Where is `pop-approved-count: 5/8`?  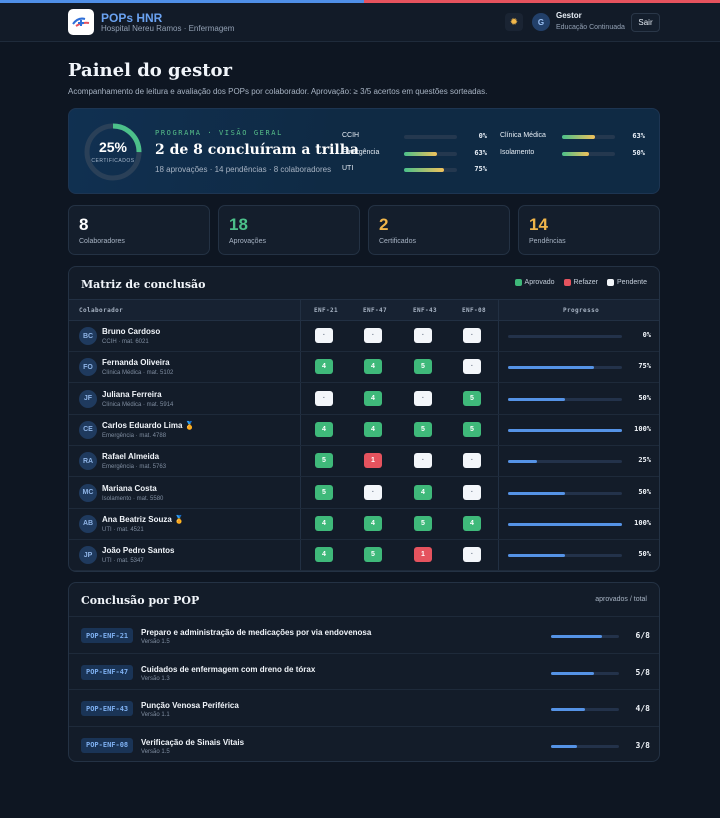
pop-approved-count: 5/8 is located at coordinates (642, 672).